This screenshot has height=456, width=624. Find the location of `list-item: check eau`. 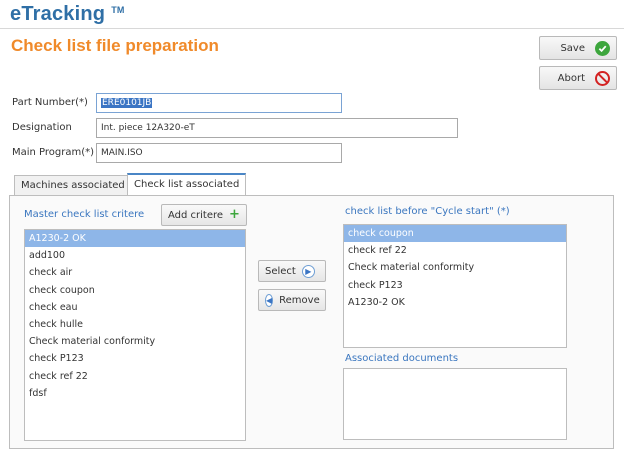

list-item: check eau is located at coordinates (135, 307).